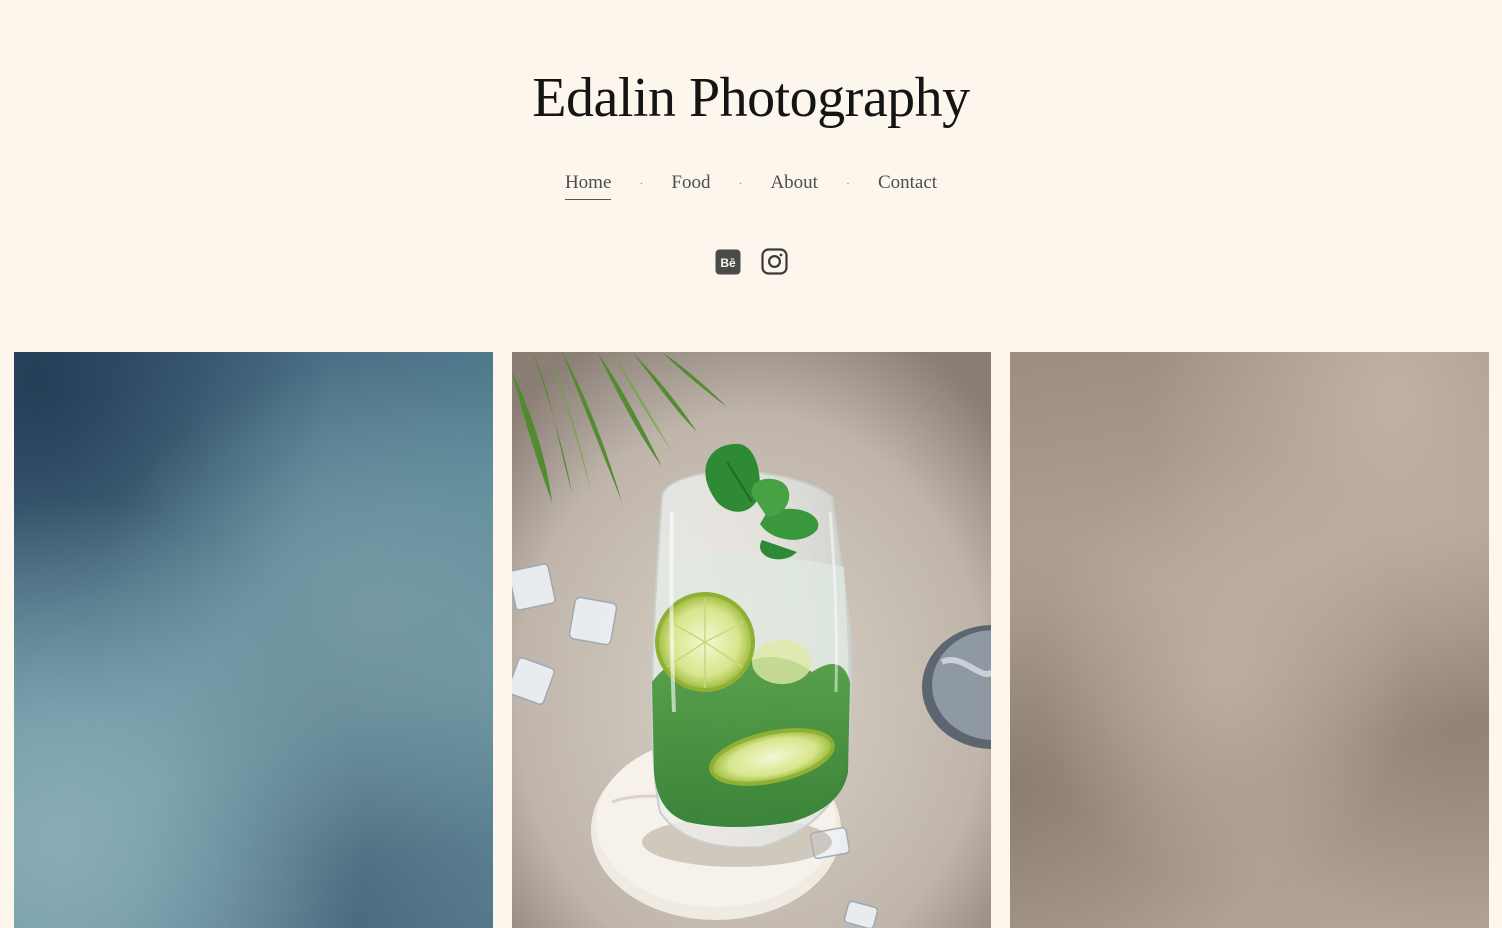  I want to click on site-title: Edalin Photography, so click(751, 98).